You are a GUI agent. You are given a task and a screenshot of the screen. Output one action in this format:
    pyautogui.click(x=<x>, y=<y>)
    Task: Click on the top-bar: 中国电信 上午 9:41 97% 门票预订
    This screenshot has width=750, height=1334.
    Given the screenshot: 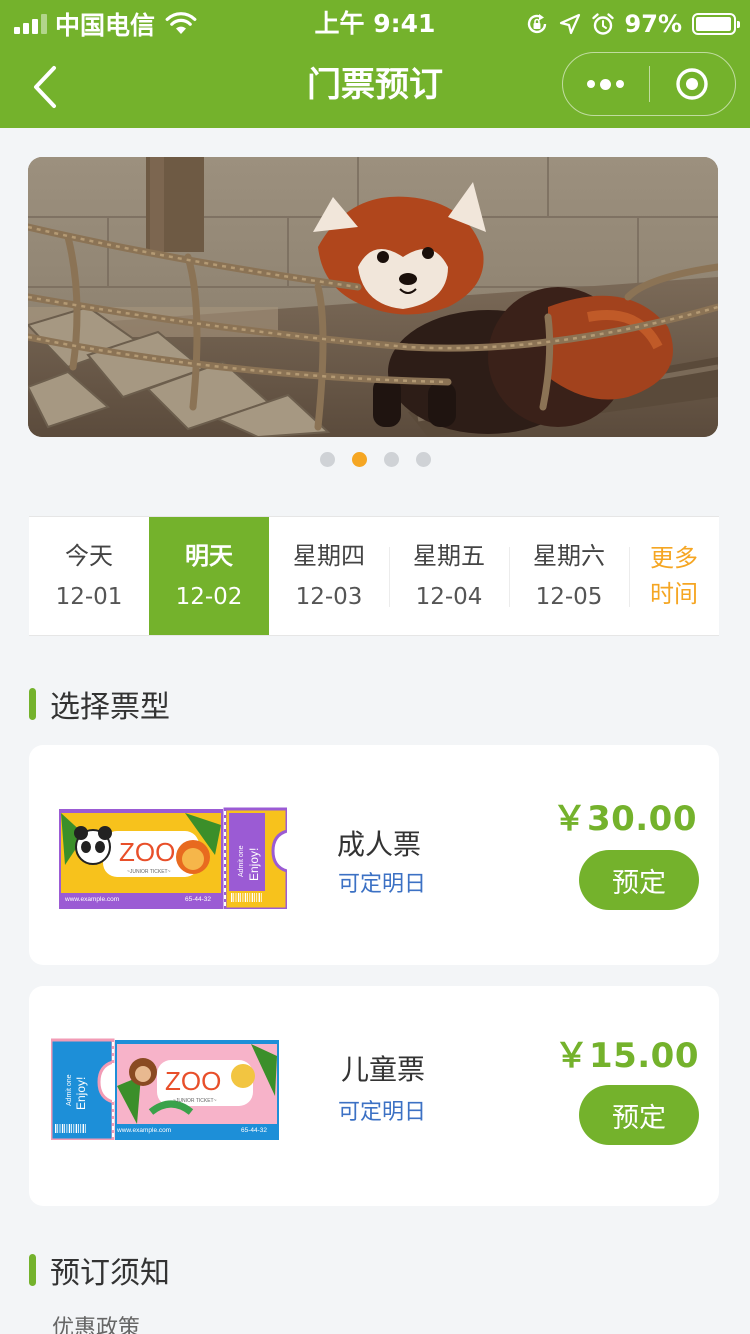 What is the action you would take?
    pyautogui.click(x=375, y=64)
    